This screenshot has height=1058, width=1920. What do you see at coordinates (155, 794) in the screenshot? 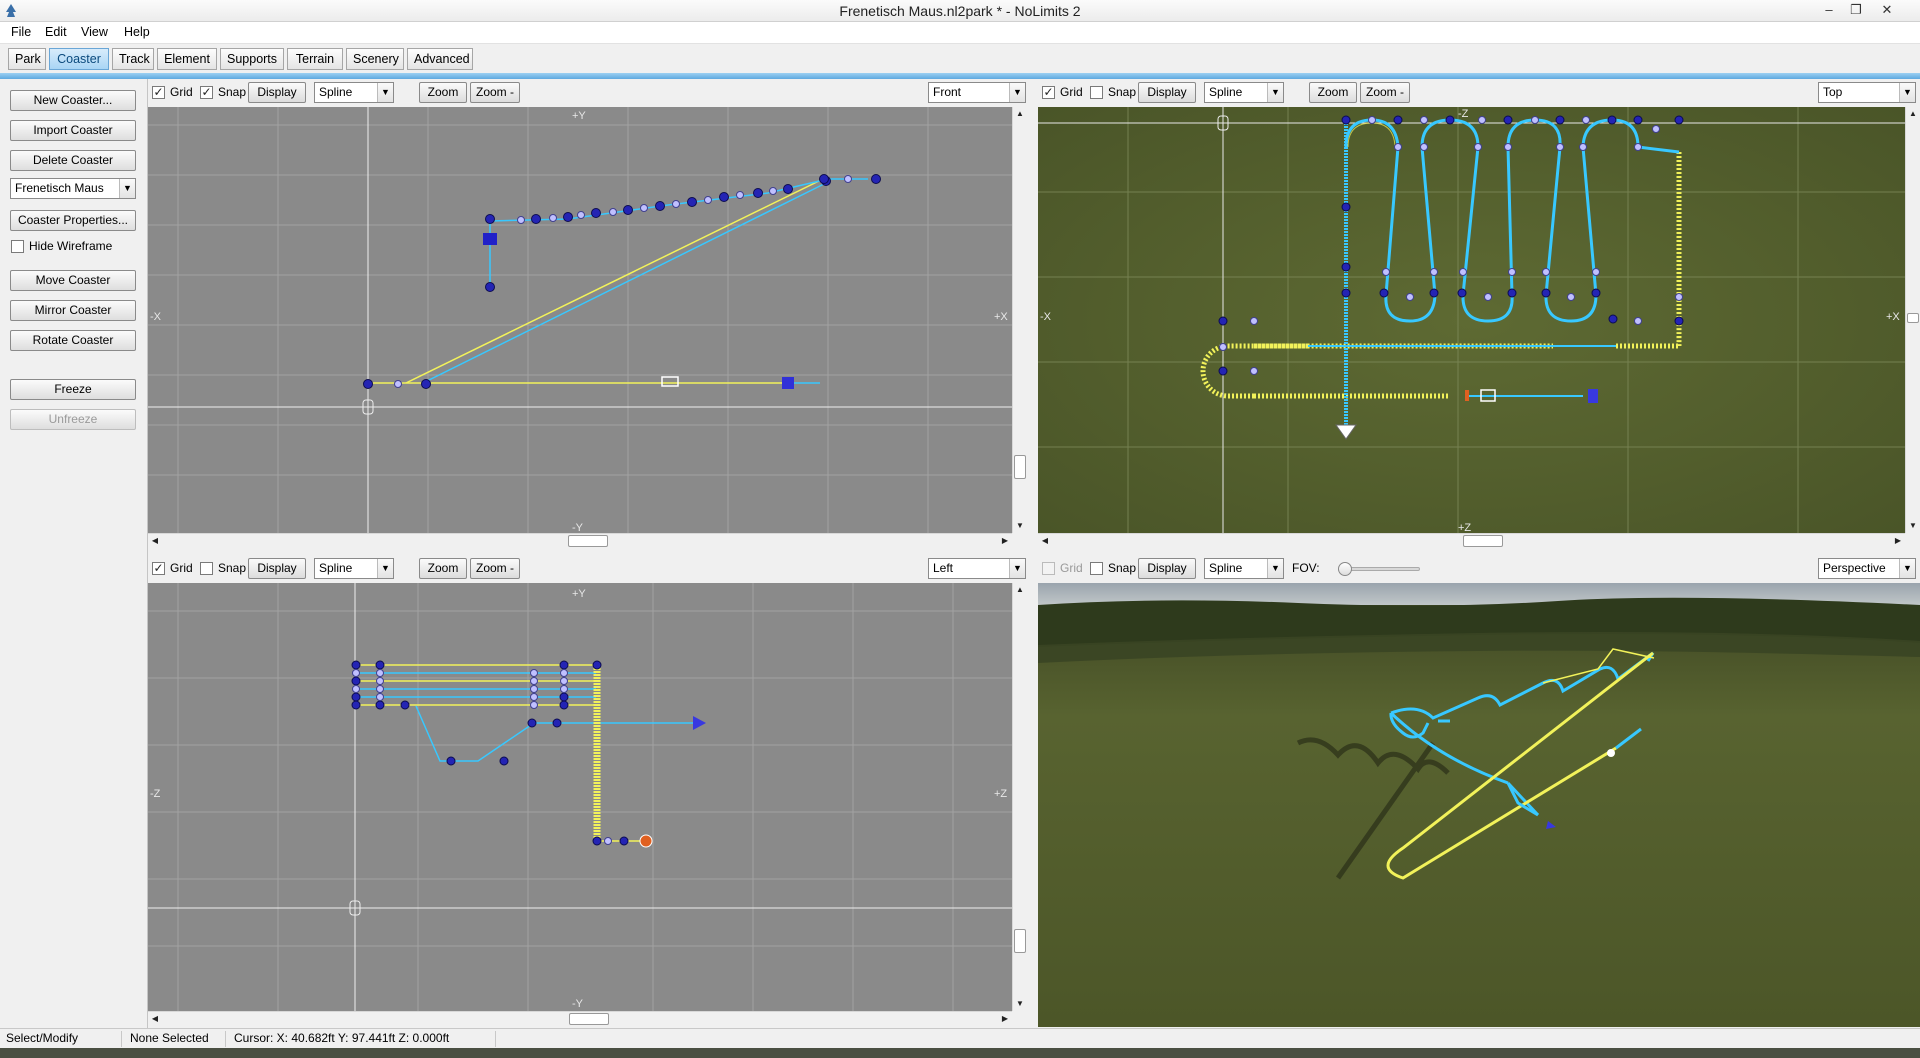
I see `left-axis-left: -Z` at bounding box center [155, 794].